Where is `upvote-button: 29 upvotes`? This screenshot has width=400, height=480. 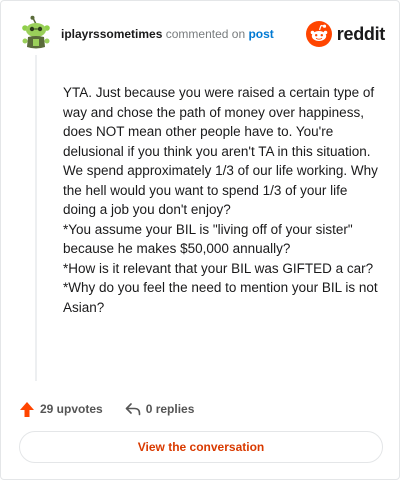 upvote-button: 29 upvotes is located at coordinates (61, 409).